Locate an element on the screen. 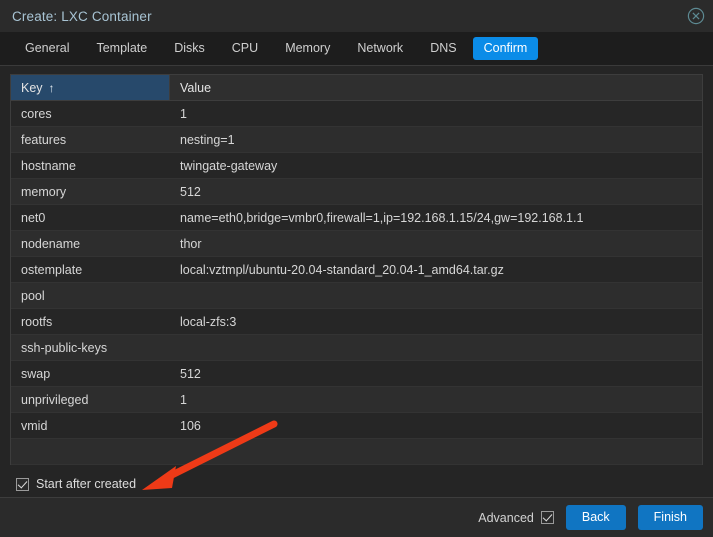 This screenshot has height=537, width=713. advanced-label: Advanced is located at coordinates (506, 517).